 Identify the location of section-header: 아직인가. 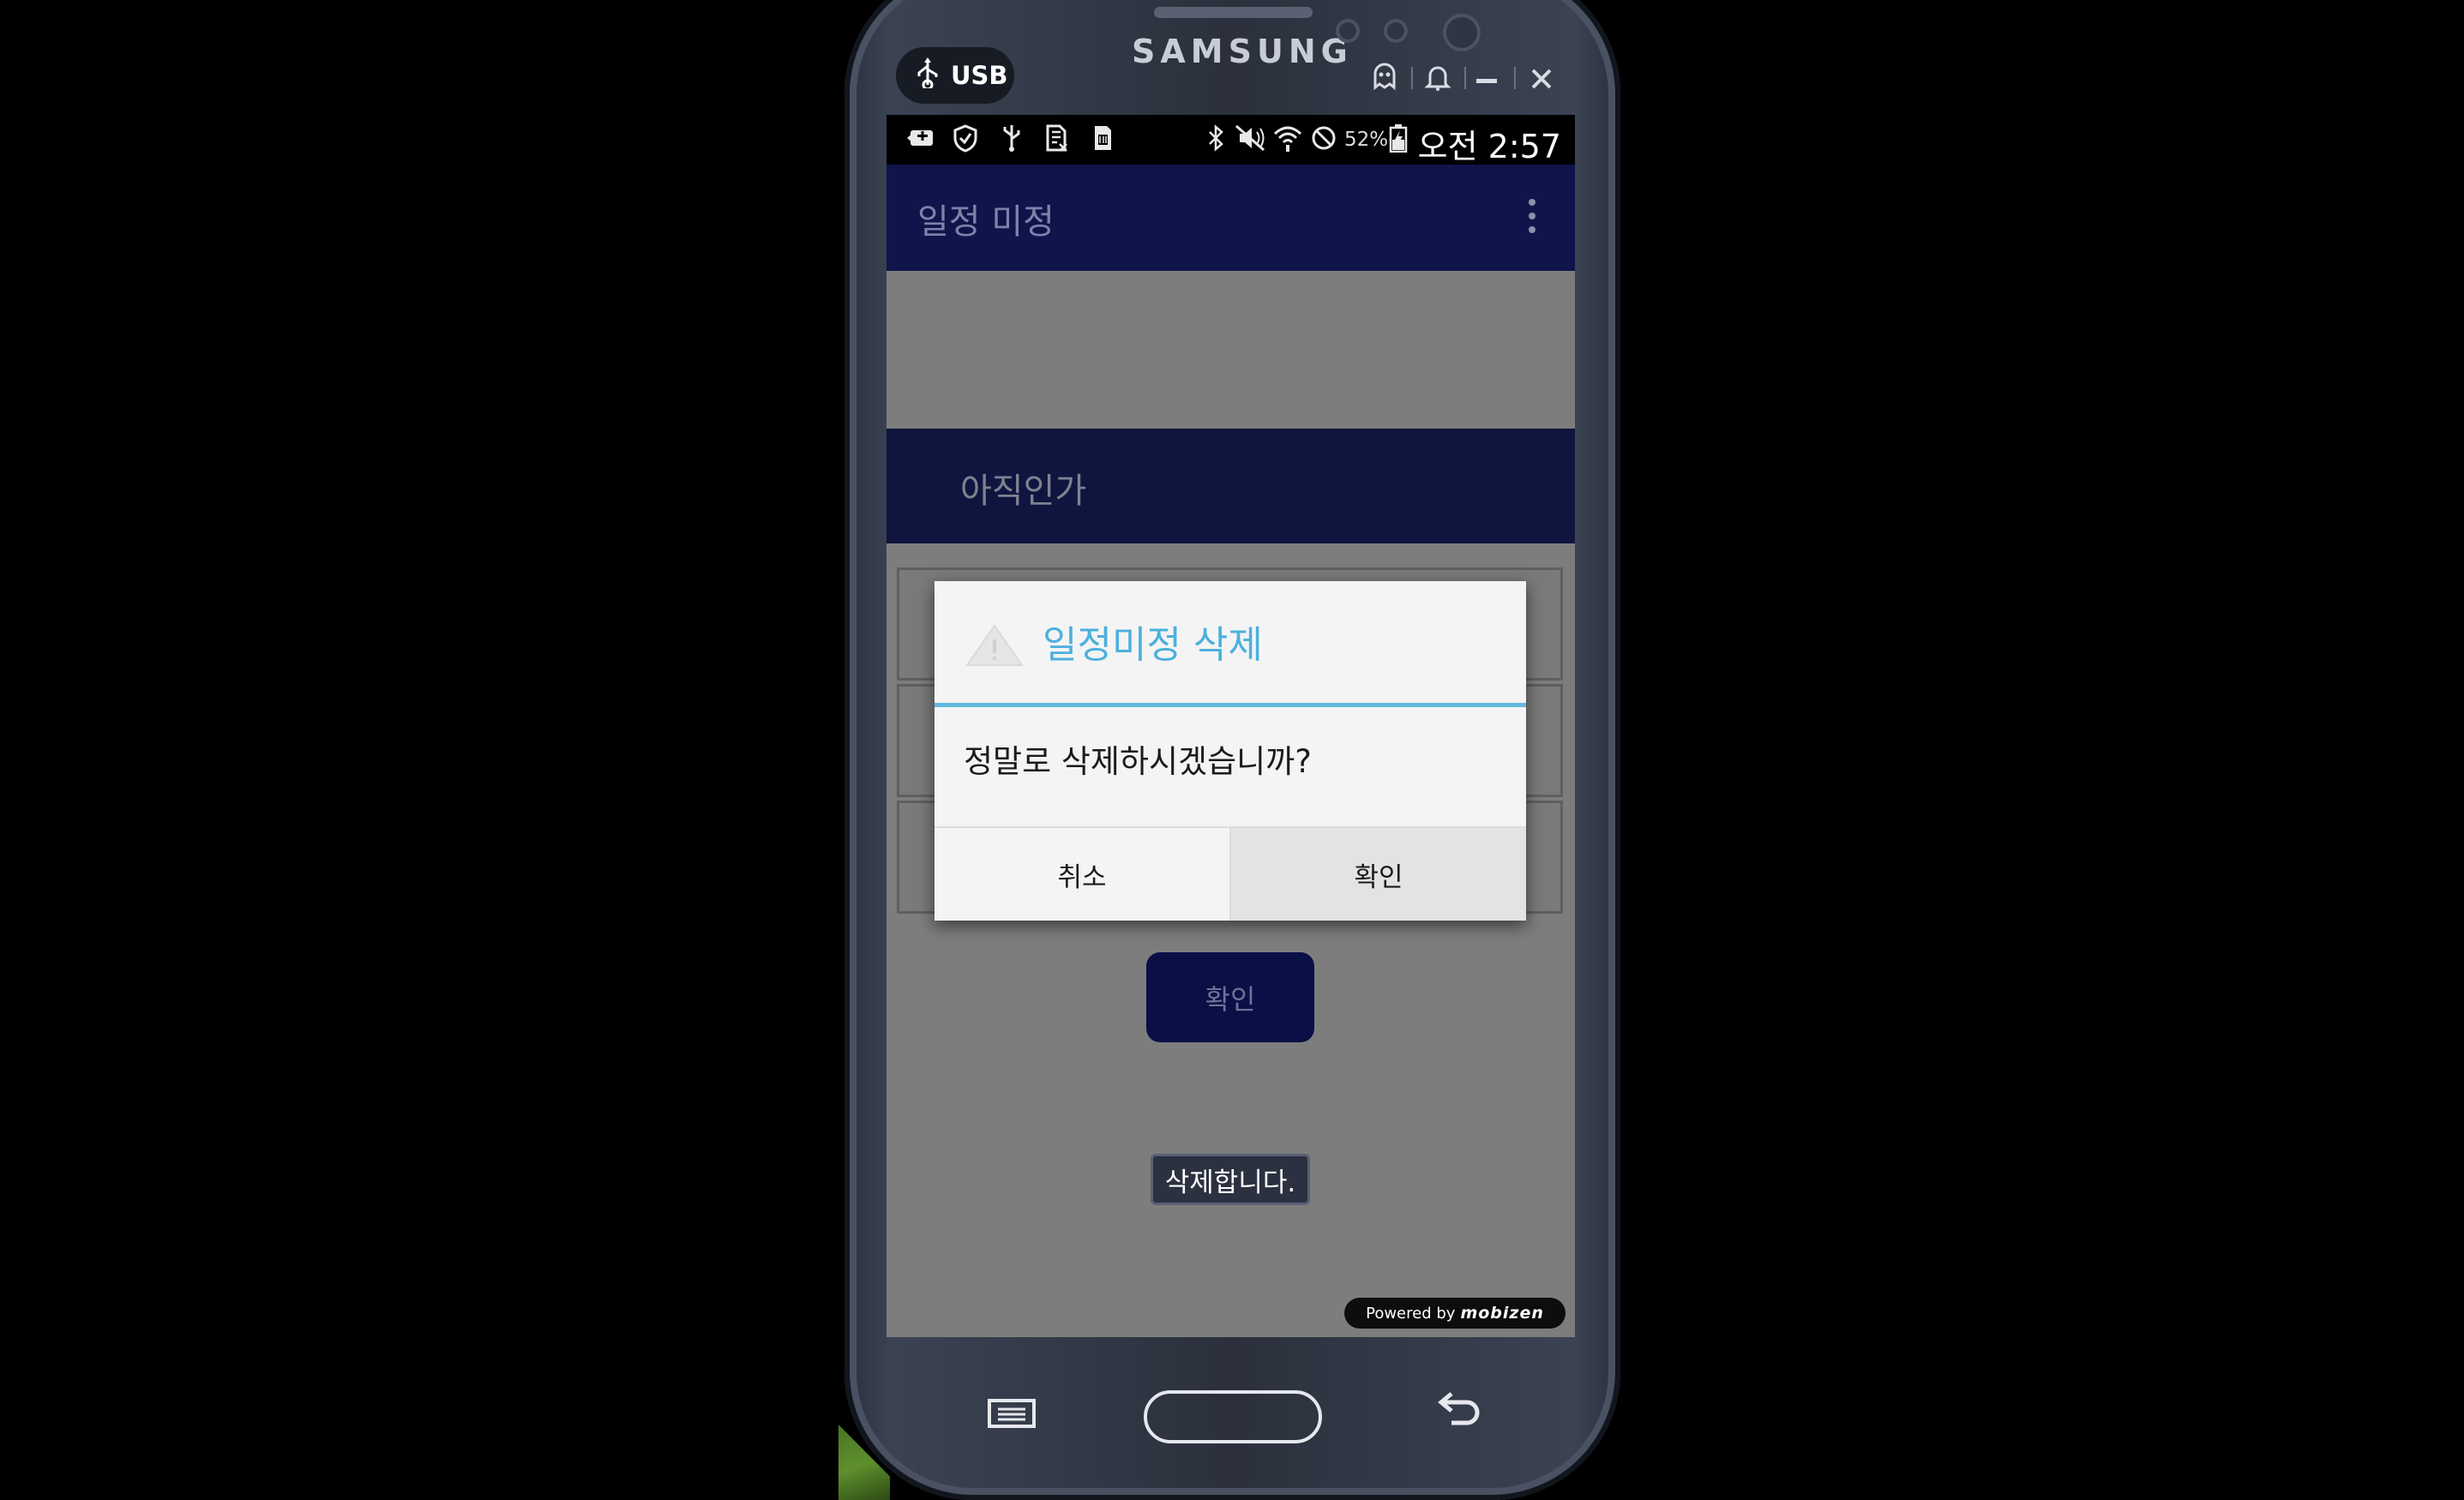
(1230, 486).